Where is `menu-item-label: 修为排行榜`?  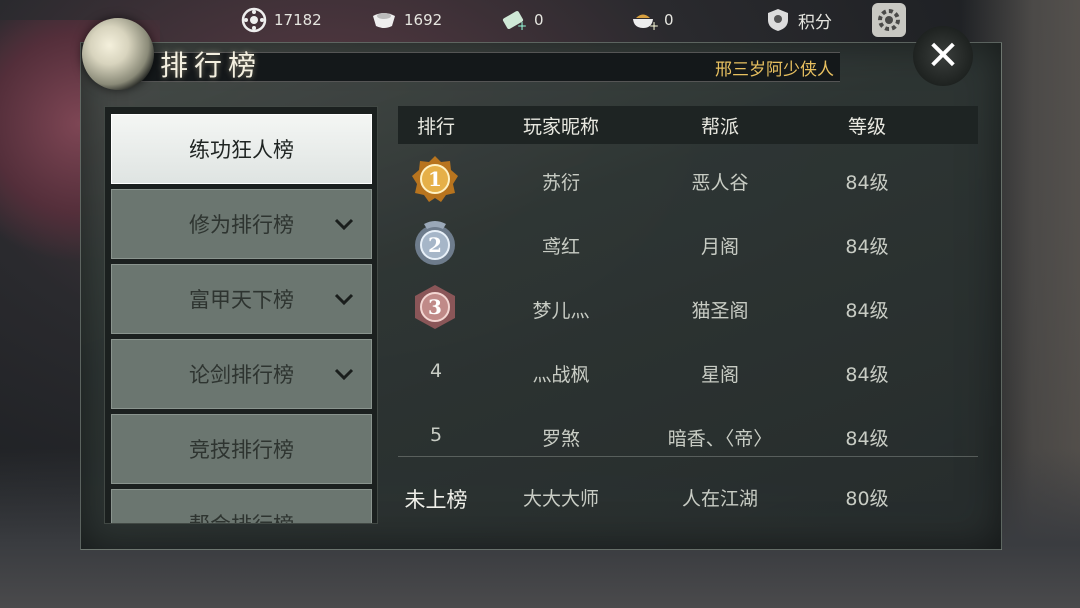
menu-item-label: 修为排行榜 is located at coordinates (241, 225).